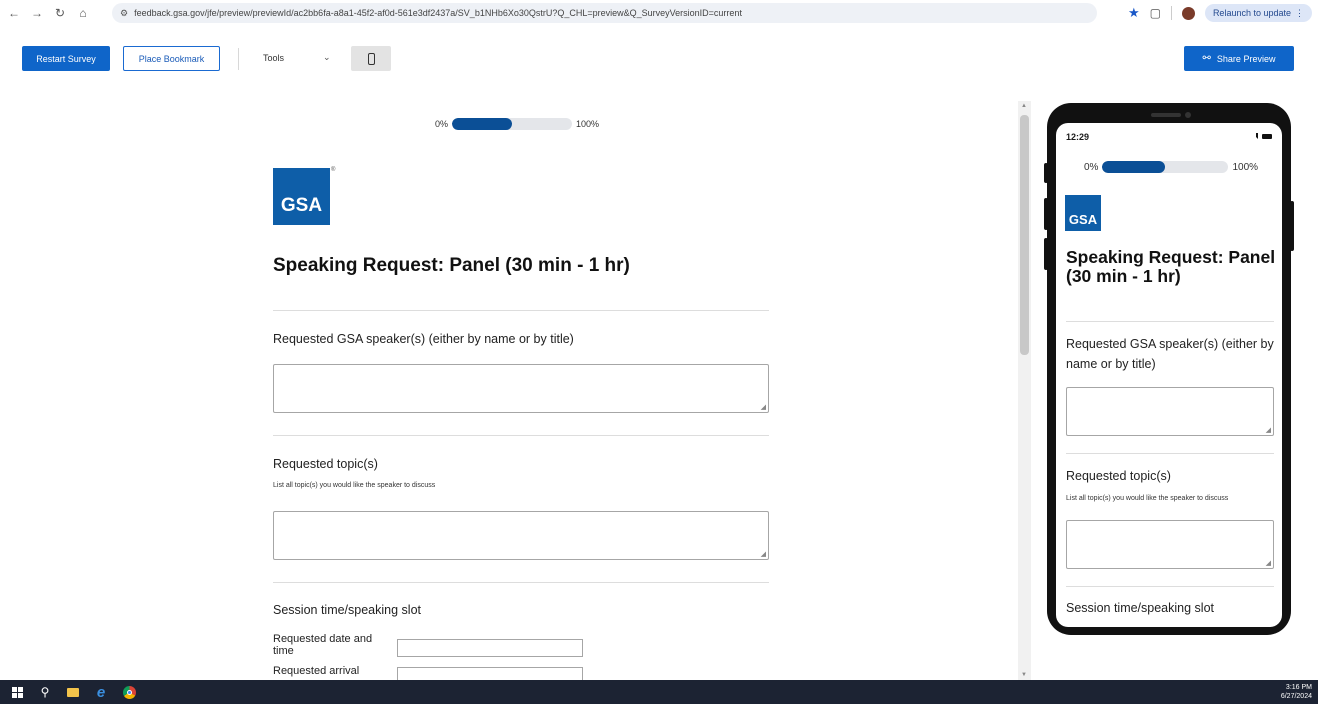 This screenshot has width=1318, height=704. Describe the element at coordinates (588, 124) in the screenshot. I see `progress-end-label: 100%` at that location.